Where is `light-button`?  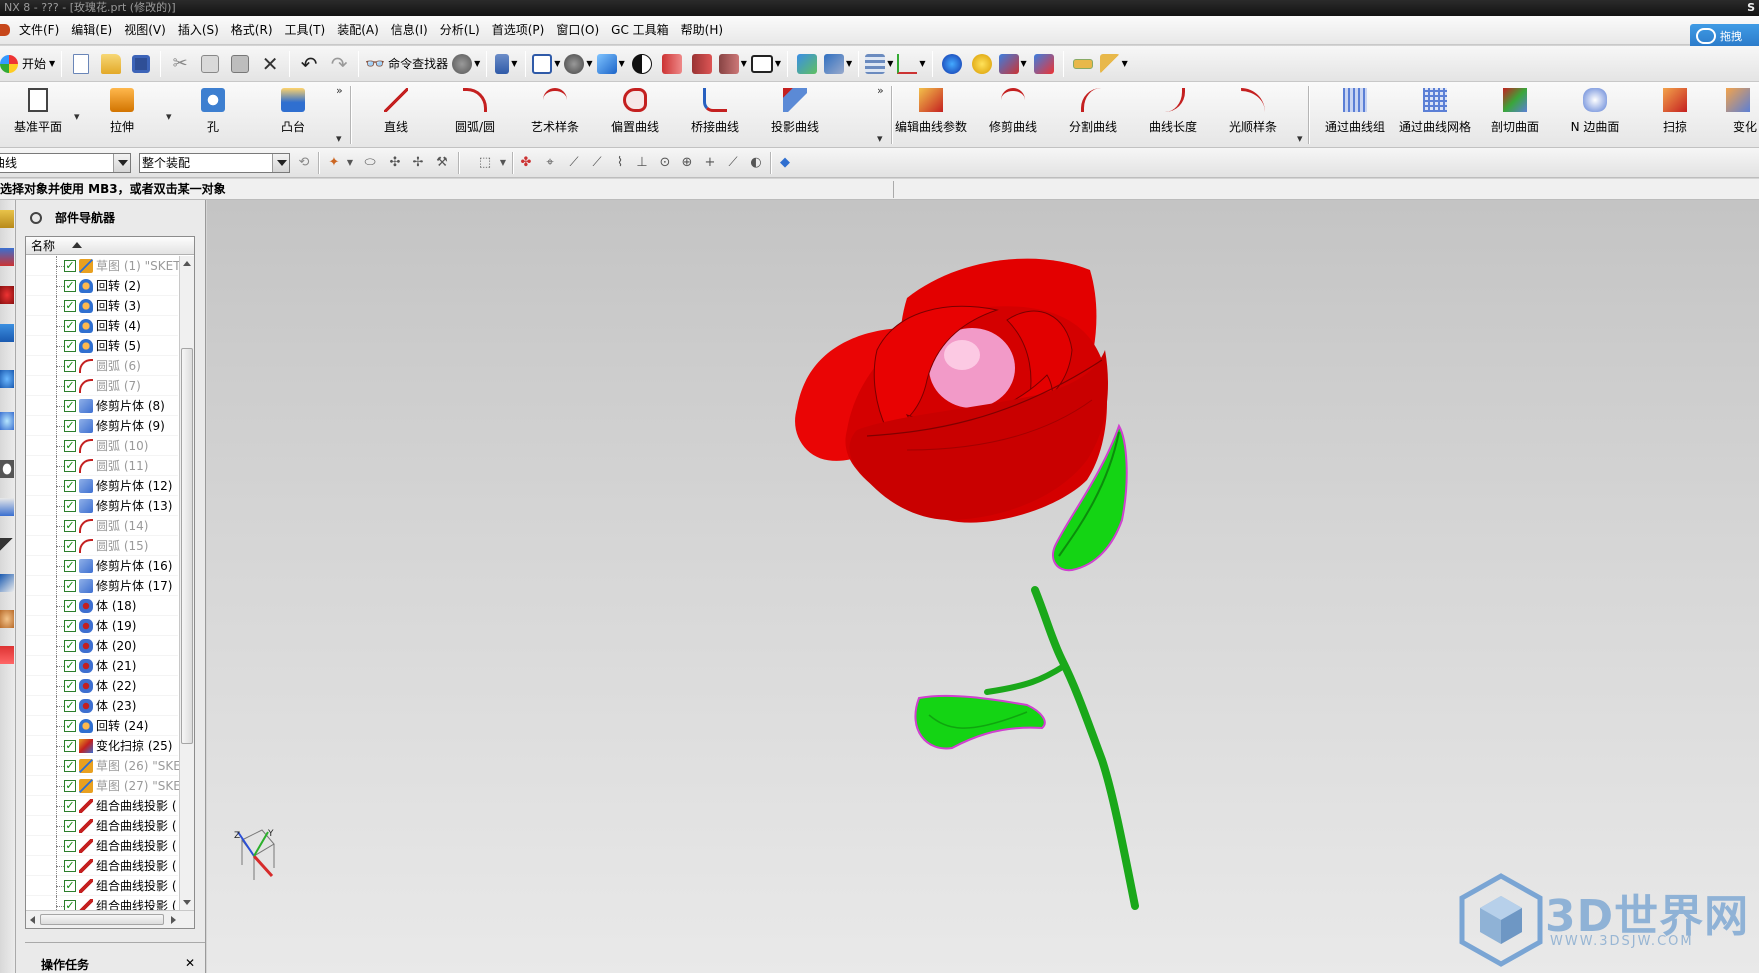
light-button is located at coordinates (982, 64).